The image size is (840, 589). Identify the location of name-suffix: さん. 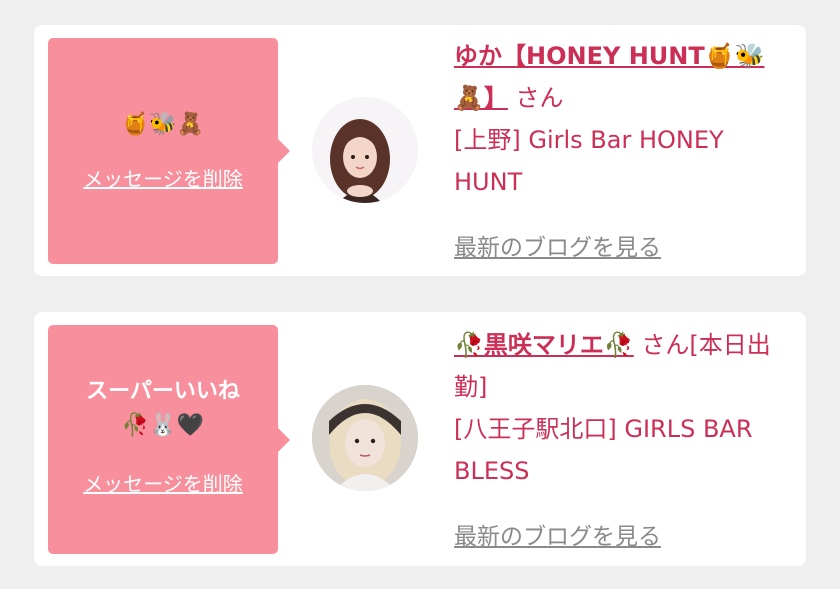
(535, 98).